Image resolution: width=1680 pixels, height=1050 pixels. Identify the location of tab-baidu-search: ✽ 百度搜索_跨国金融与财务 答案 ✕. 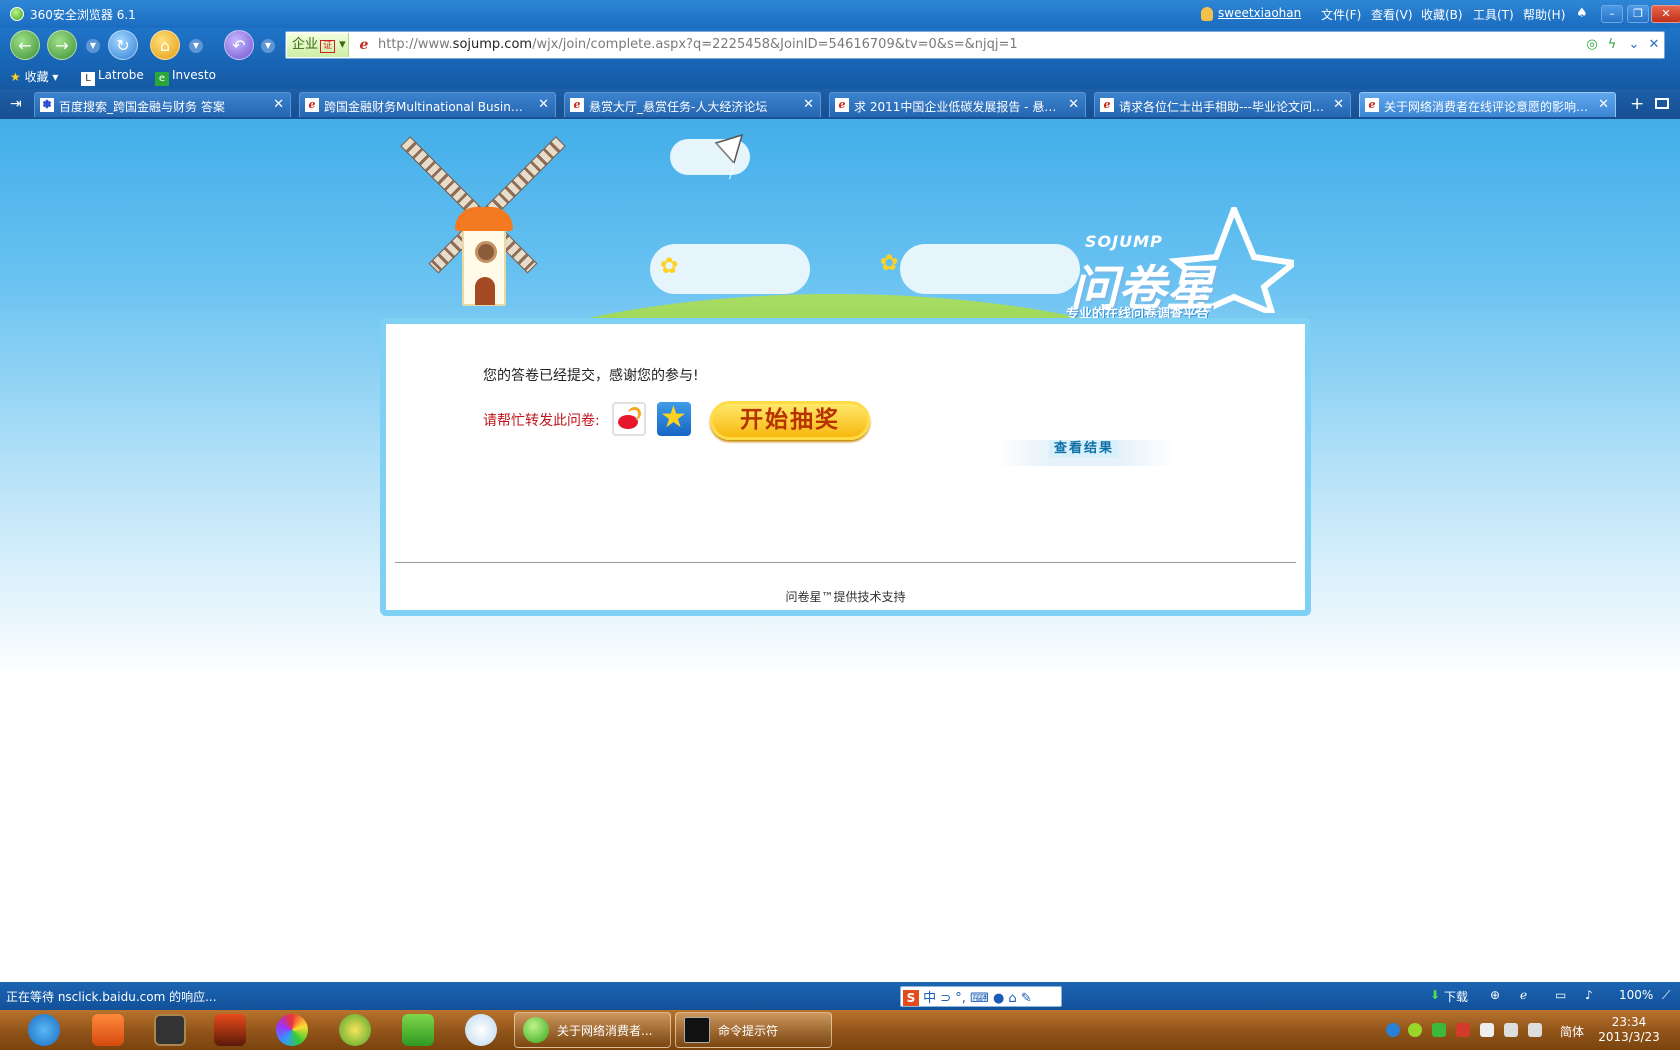
(162, 104).